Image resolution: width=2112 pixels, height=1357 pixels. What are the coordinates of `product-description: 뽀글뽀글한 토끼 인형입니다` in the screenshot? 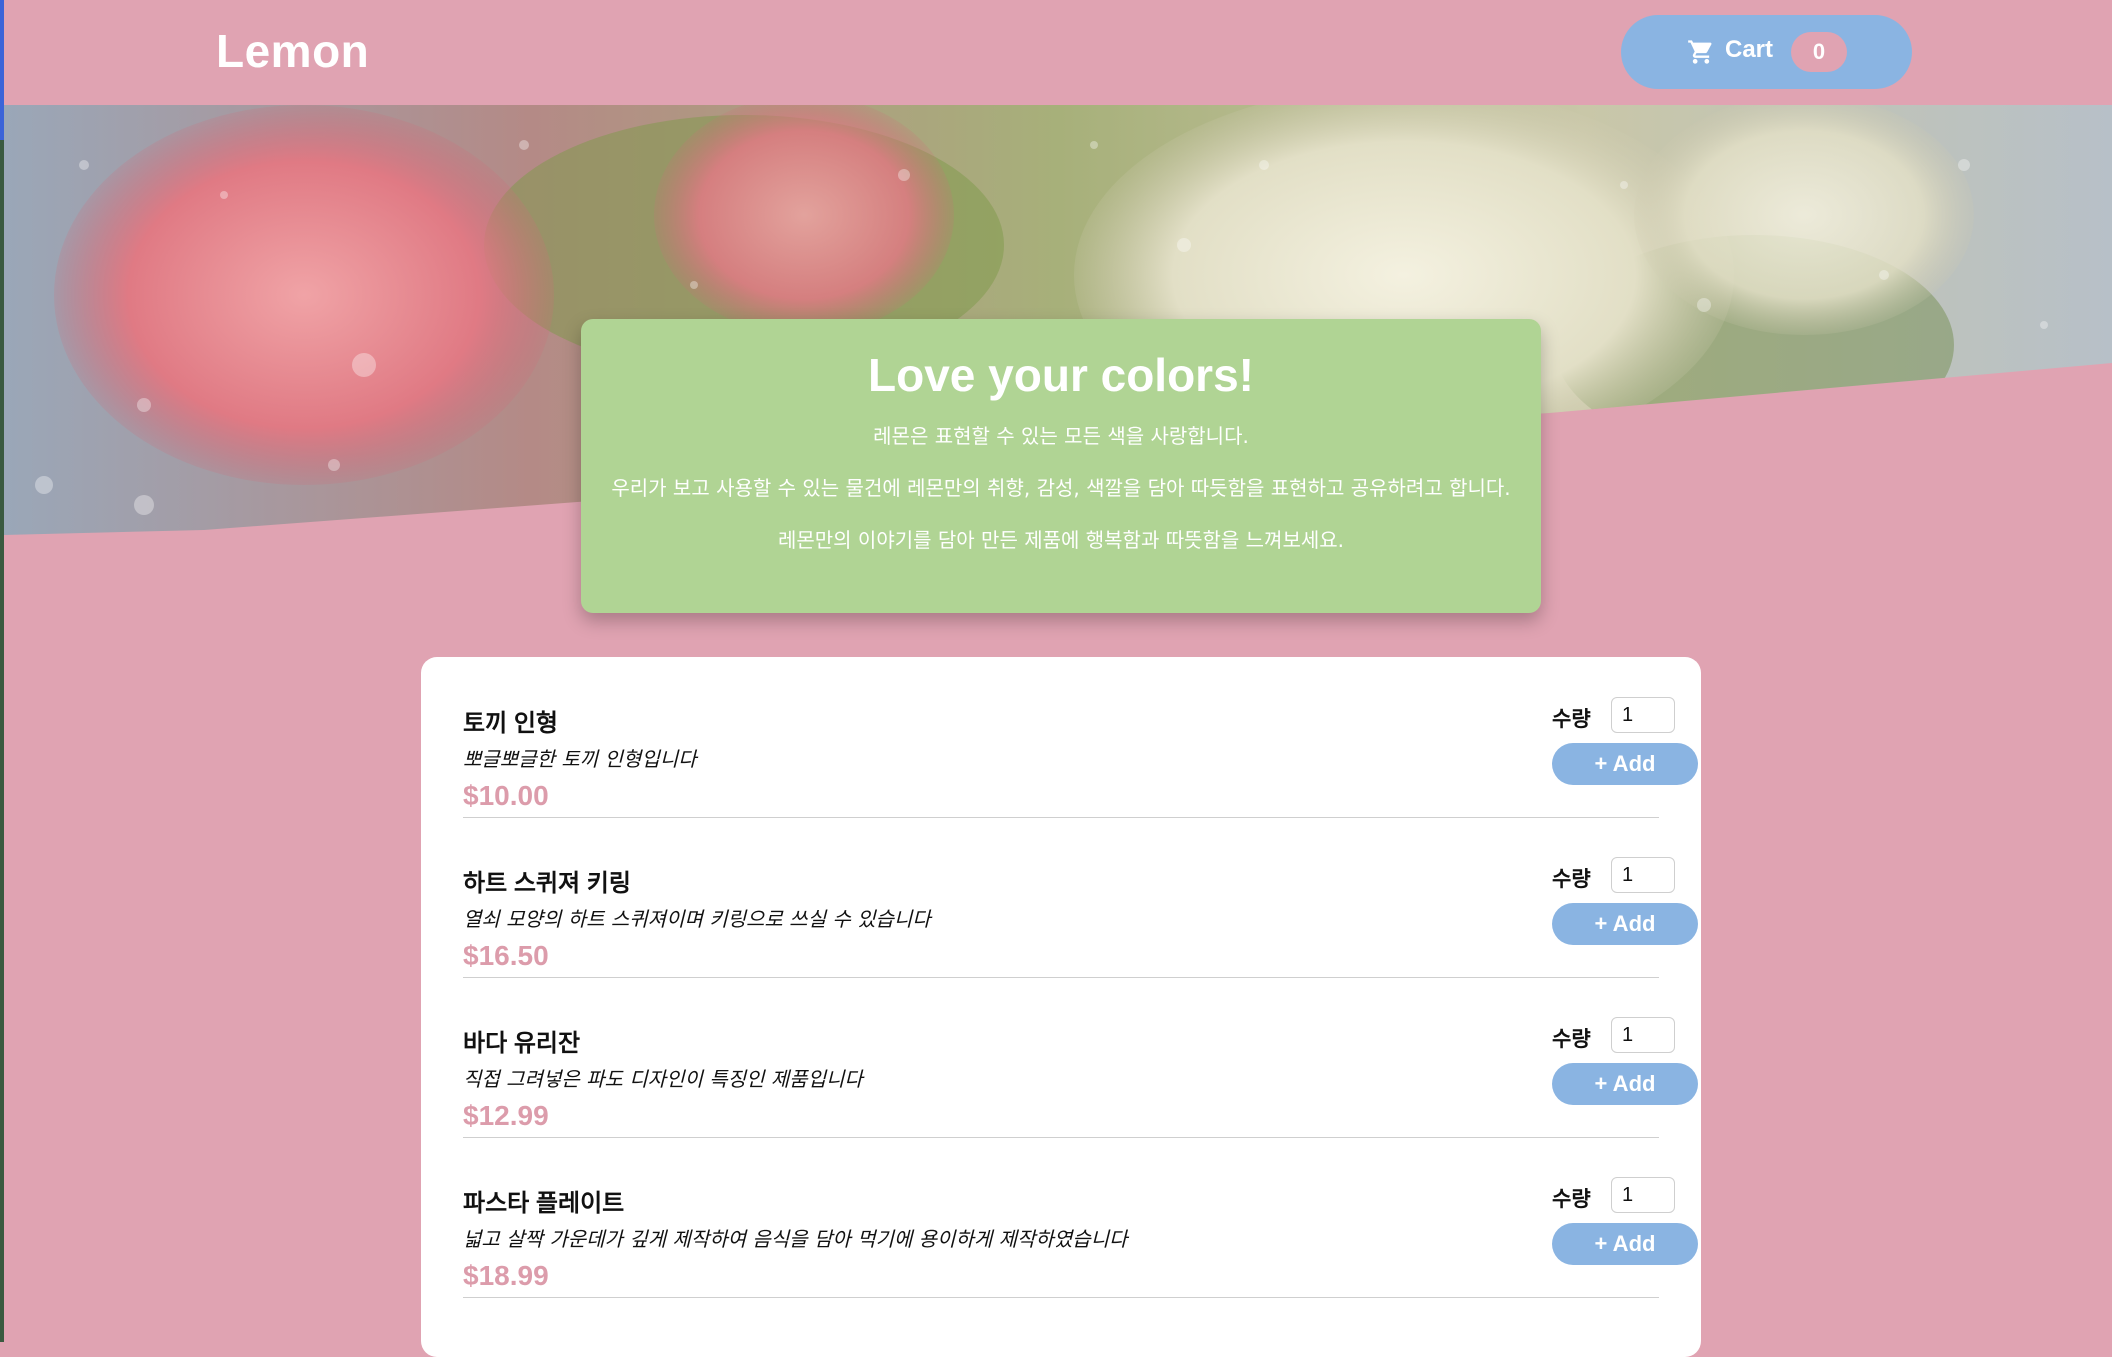 It's located at (580, 759).